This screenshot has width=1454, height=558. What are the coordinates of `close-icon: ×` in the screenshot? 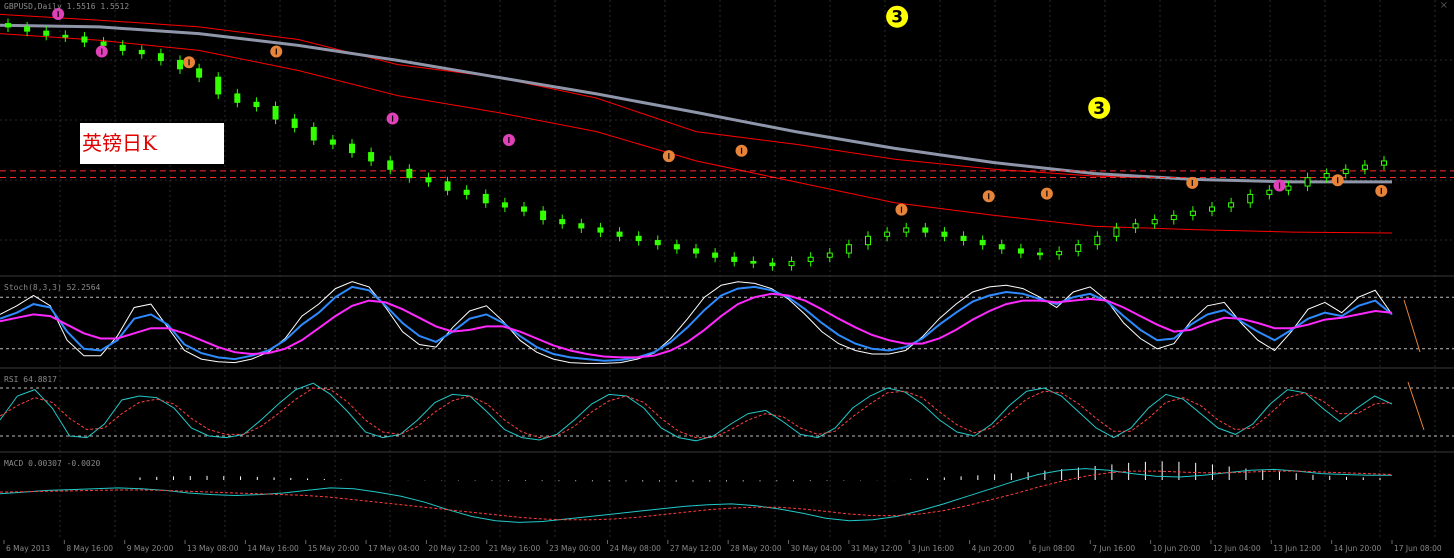 It's located at (1444, 5).